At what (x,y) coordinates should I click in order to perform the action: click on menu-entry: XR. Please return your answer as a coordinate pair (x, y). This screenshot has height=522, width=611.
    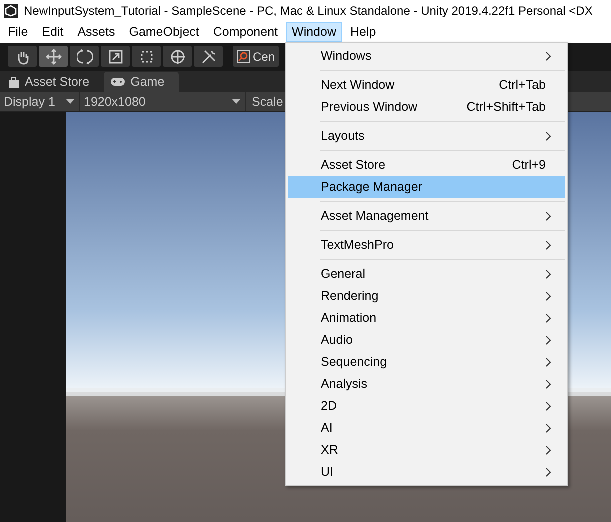
    Looking at the image, I should click on (426, 450).